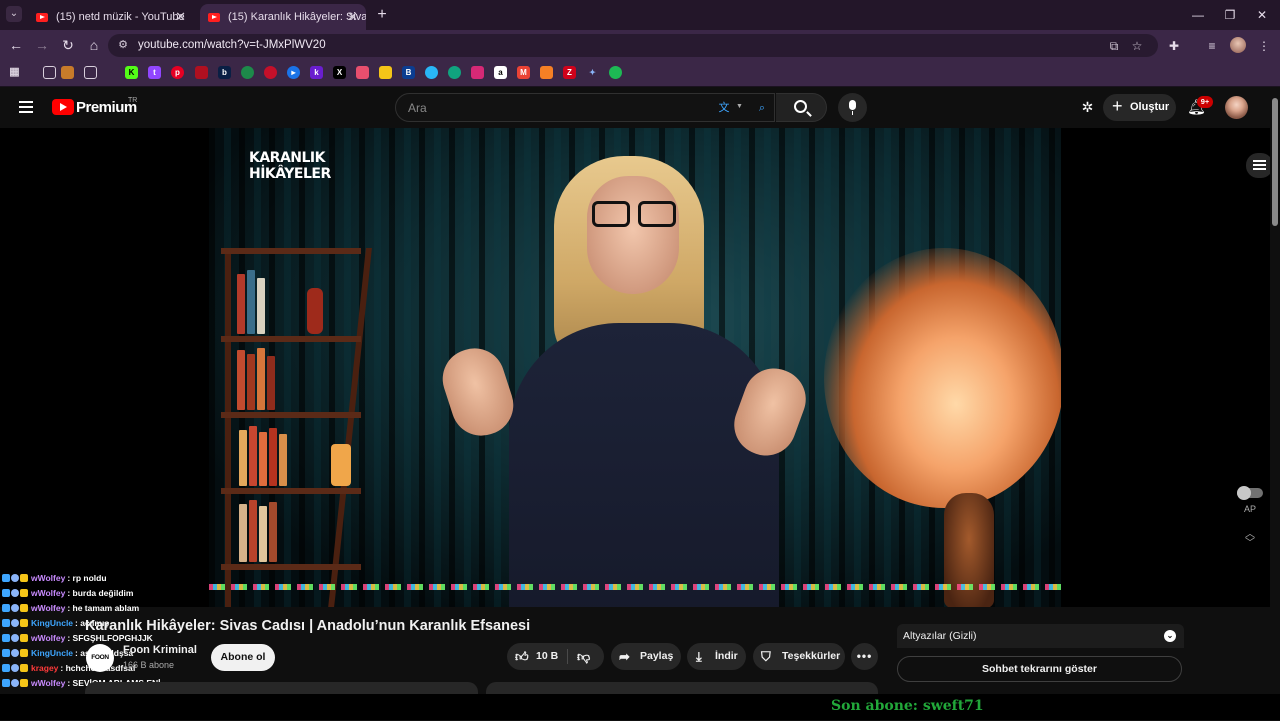 The image size is (1280, 721). I want to click on reload-icon: ↻, so click(68, 45).